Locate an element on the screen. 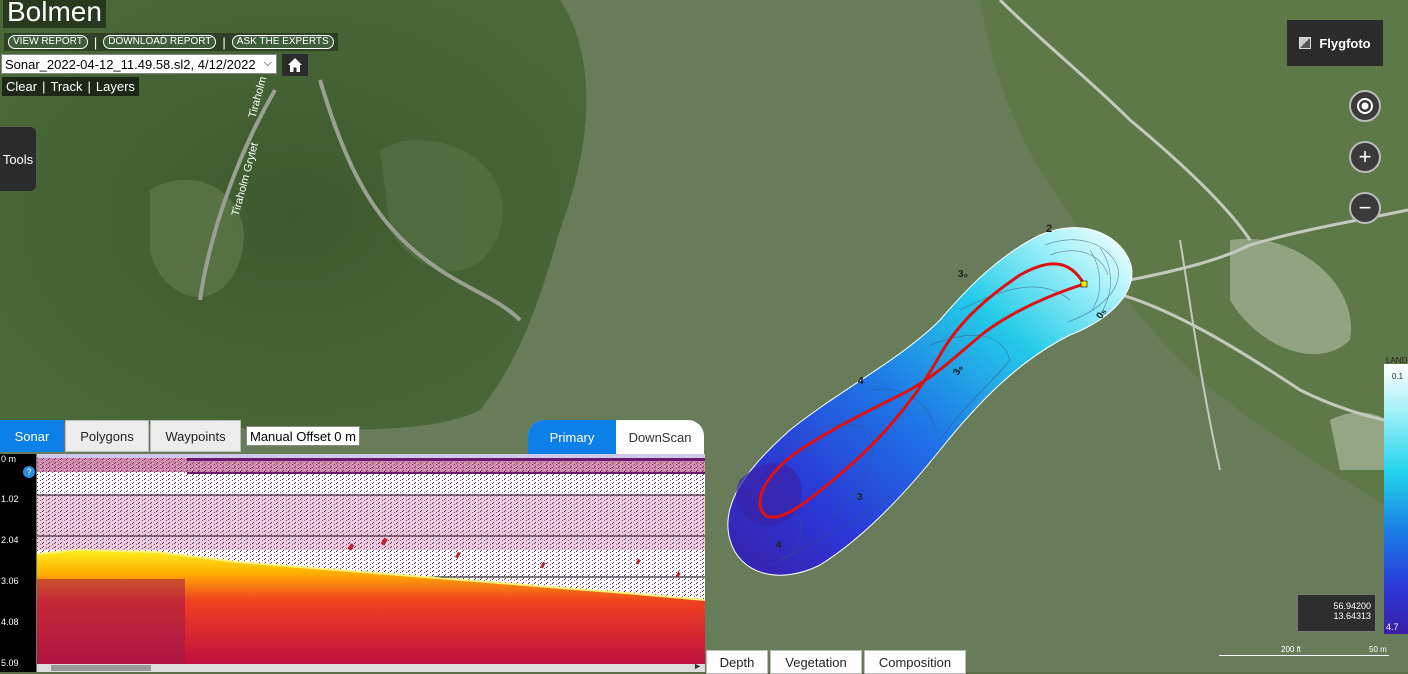 The width and height of the screenshot is (1408, 674). zoom-in-button: + is located at coordinates (1365, 157).